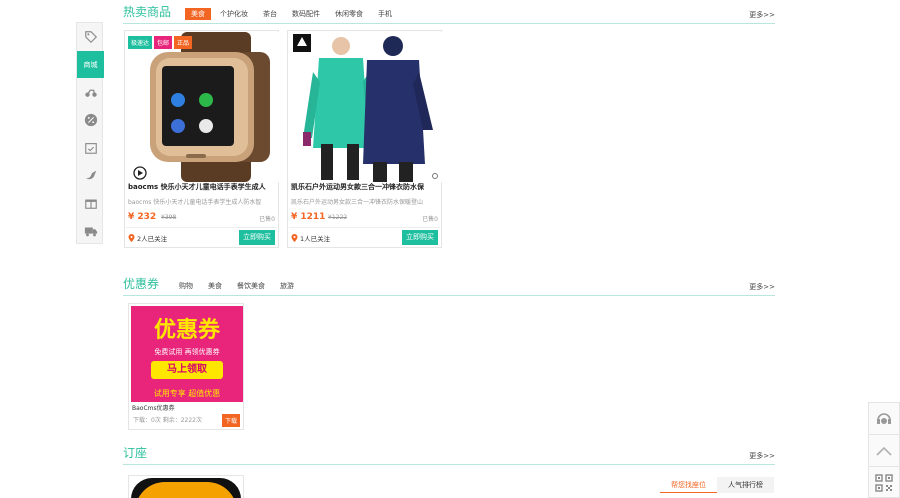  I want to click on product-footer: 2人已关注 立即购买, so click(201, 237).